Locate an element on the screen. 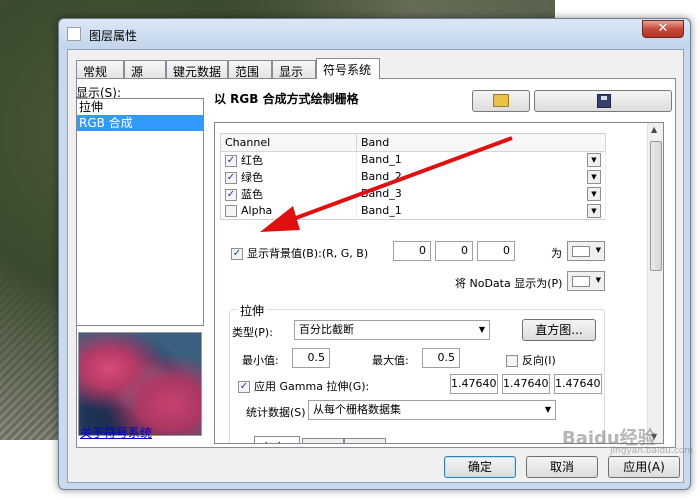 The width and height of the screenshot is (700, 500). band-value: Band_3 is located at coordinates (381, 193).